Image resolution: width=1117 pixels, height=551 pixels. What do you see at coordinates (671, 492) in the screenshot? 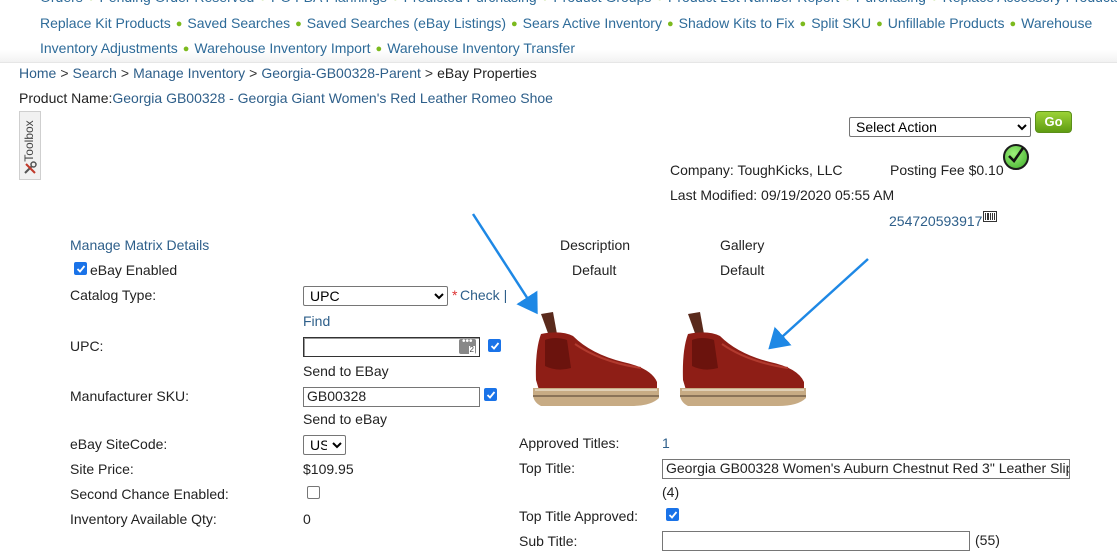
I see `top-title-count: (4)` at bounding box center [671, 492].